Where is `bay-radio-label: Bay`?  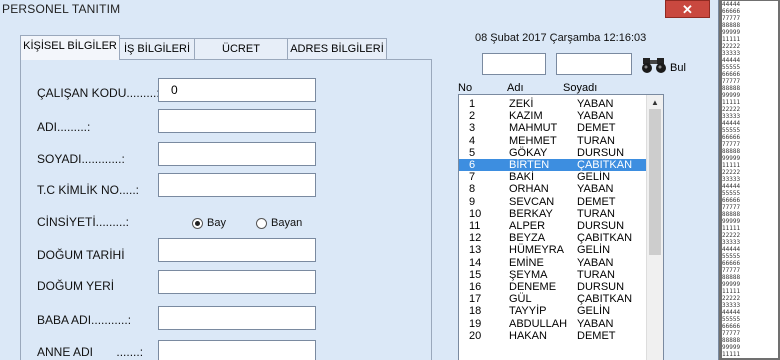 bay-radio-label: Bay is located at coordinates (216, 223).